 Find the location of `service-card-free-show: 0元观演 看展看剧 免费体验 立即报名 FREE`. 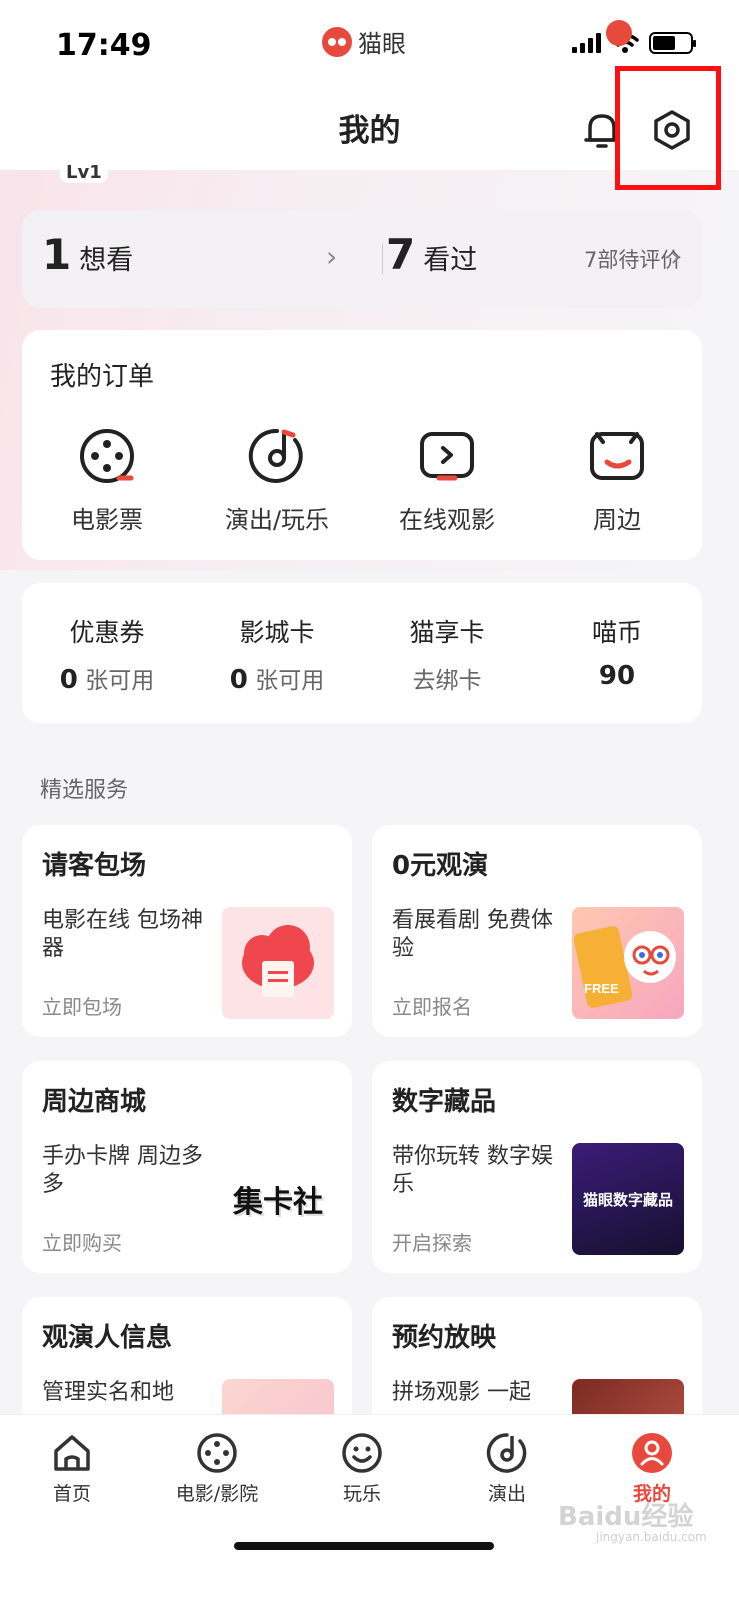

service-card-free-show: 0元观演 看展看剧 免费体验 立即报名 FREE is located at coordinates (537, 931).